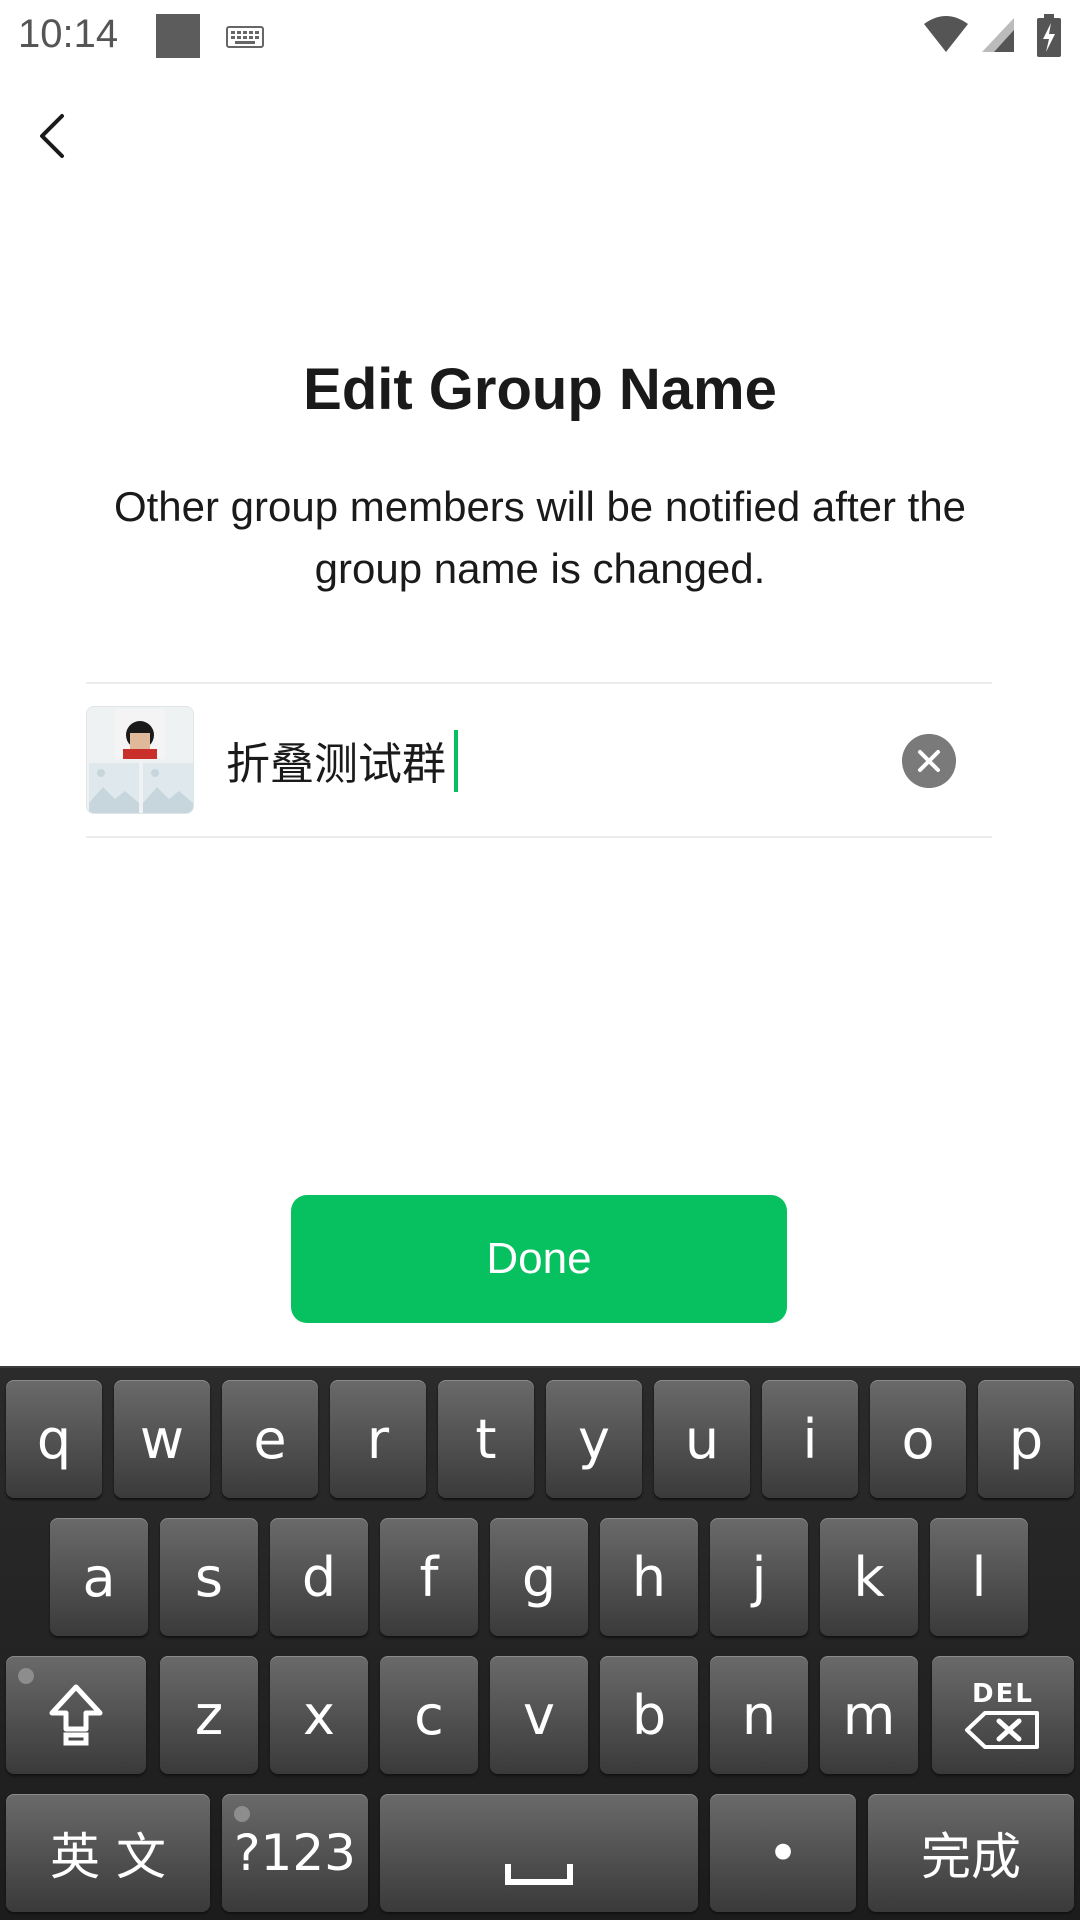 The height and width of the screenshot is (1920, 1080). What do you see at coordinates (810, 1439) in the screenshot?
I see `key-i: i` at bounding box center [810, 1439].